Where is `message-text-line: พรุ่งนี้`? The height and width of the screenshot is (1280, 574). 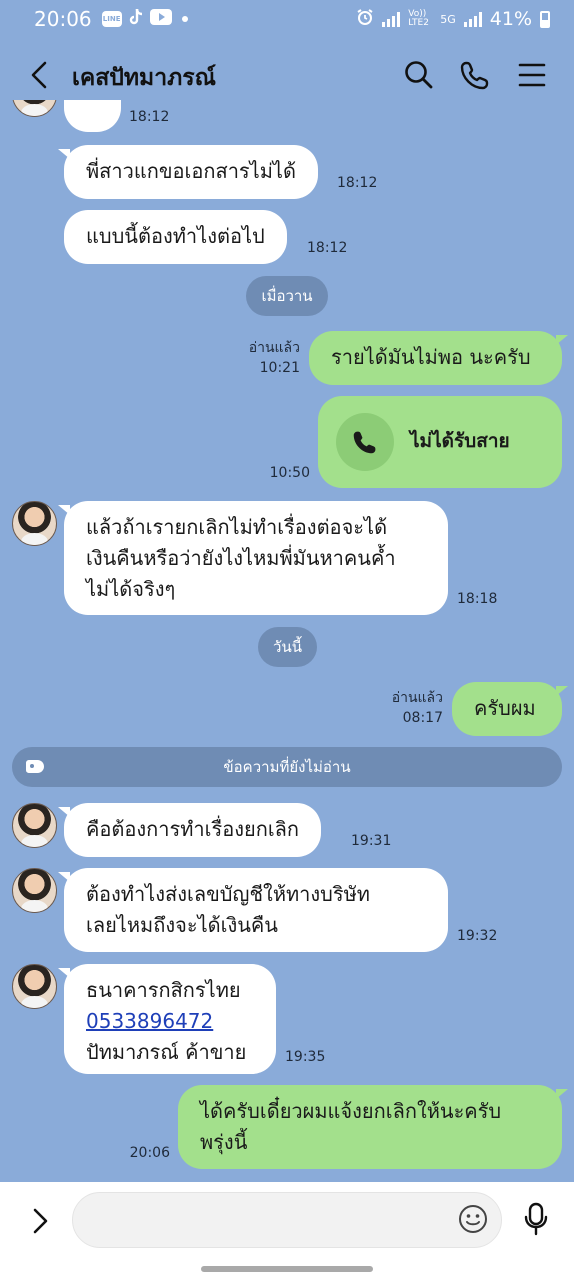 message-text-line: พรุ่งนี้ is located at coordinates (224, 1142).